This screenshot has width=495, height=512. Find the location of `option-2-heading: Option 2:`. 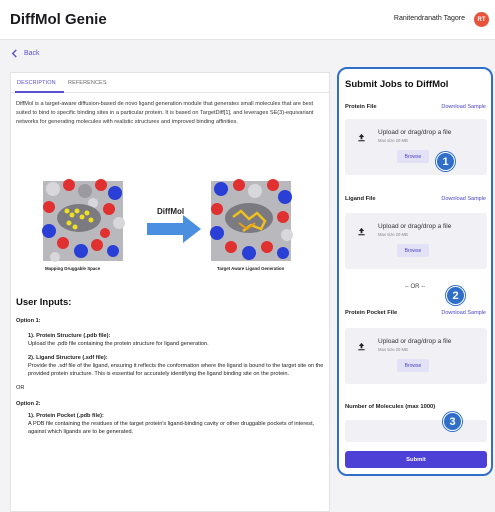

option-2-heading: Option 2: is located at coordinates (28, 404).